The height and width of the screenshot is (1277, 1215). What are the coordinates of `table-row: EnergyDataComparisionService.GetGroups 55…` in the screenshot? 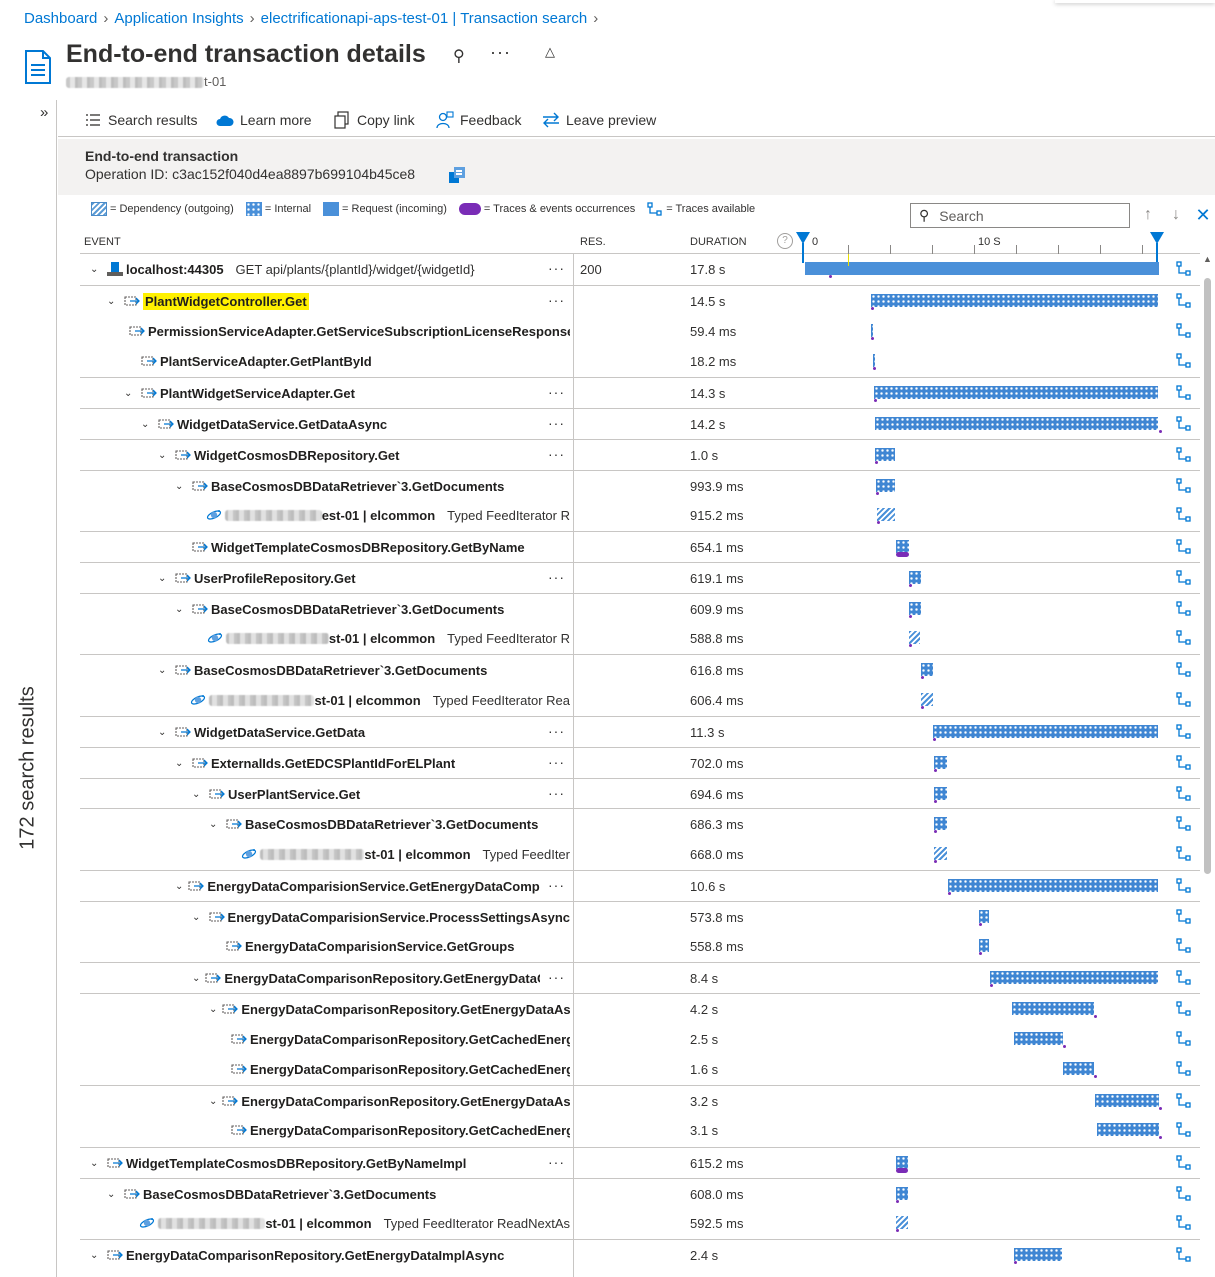 It's located at (640, 946).